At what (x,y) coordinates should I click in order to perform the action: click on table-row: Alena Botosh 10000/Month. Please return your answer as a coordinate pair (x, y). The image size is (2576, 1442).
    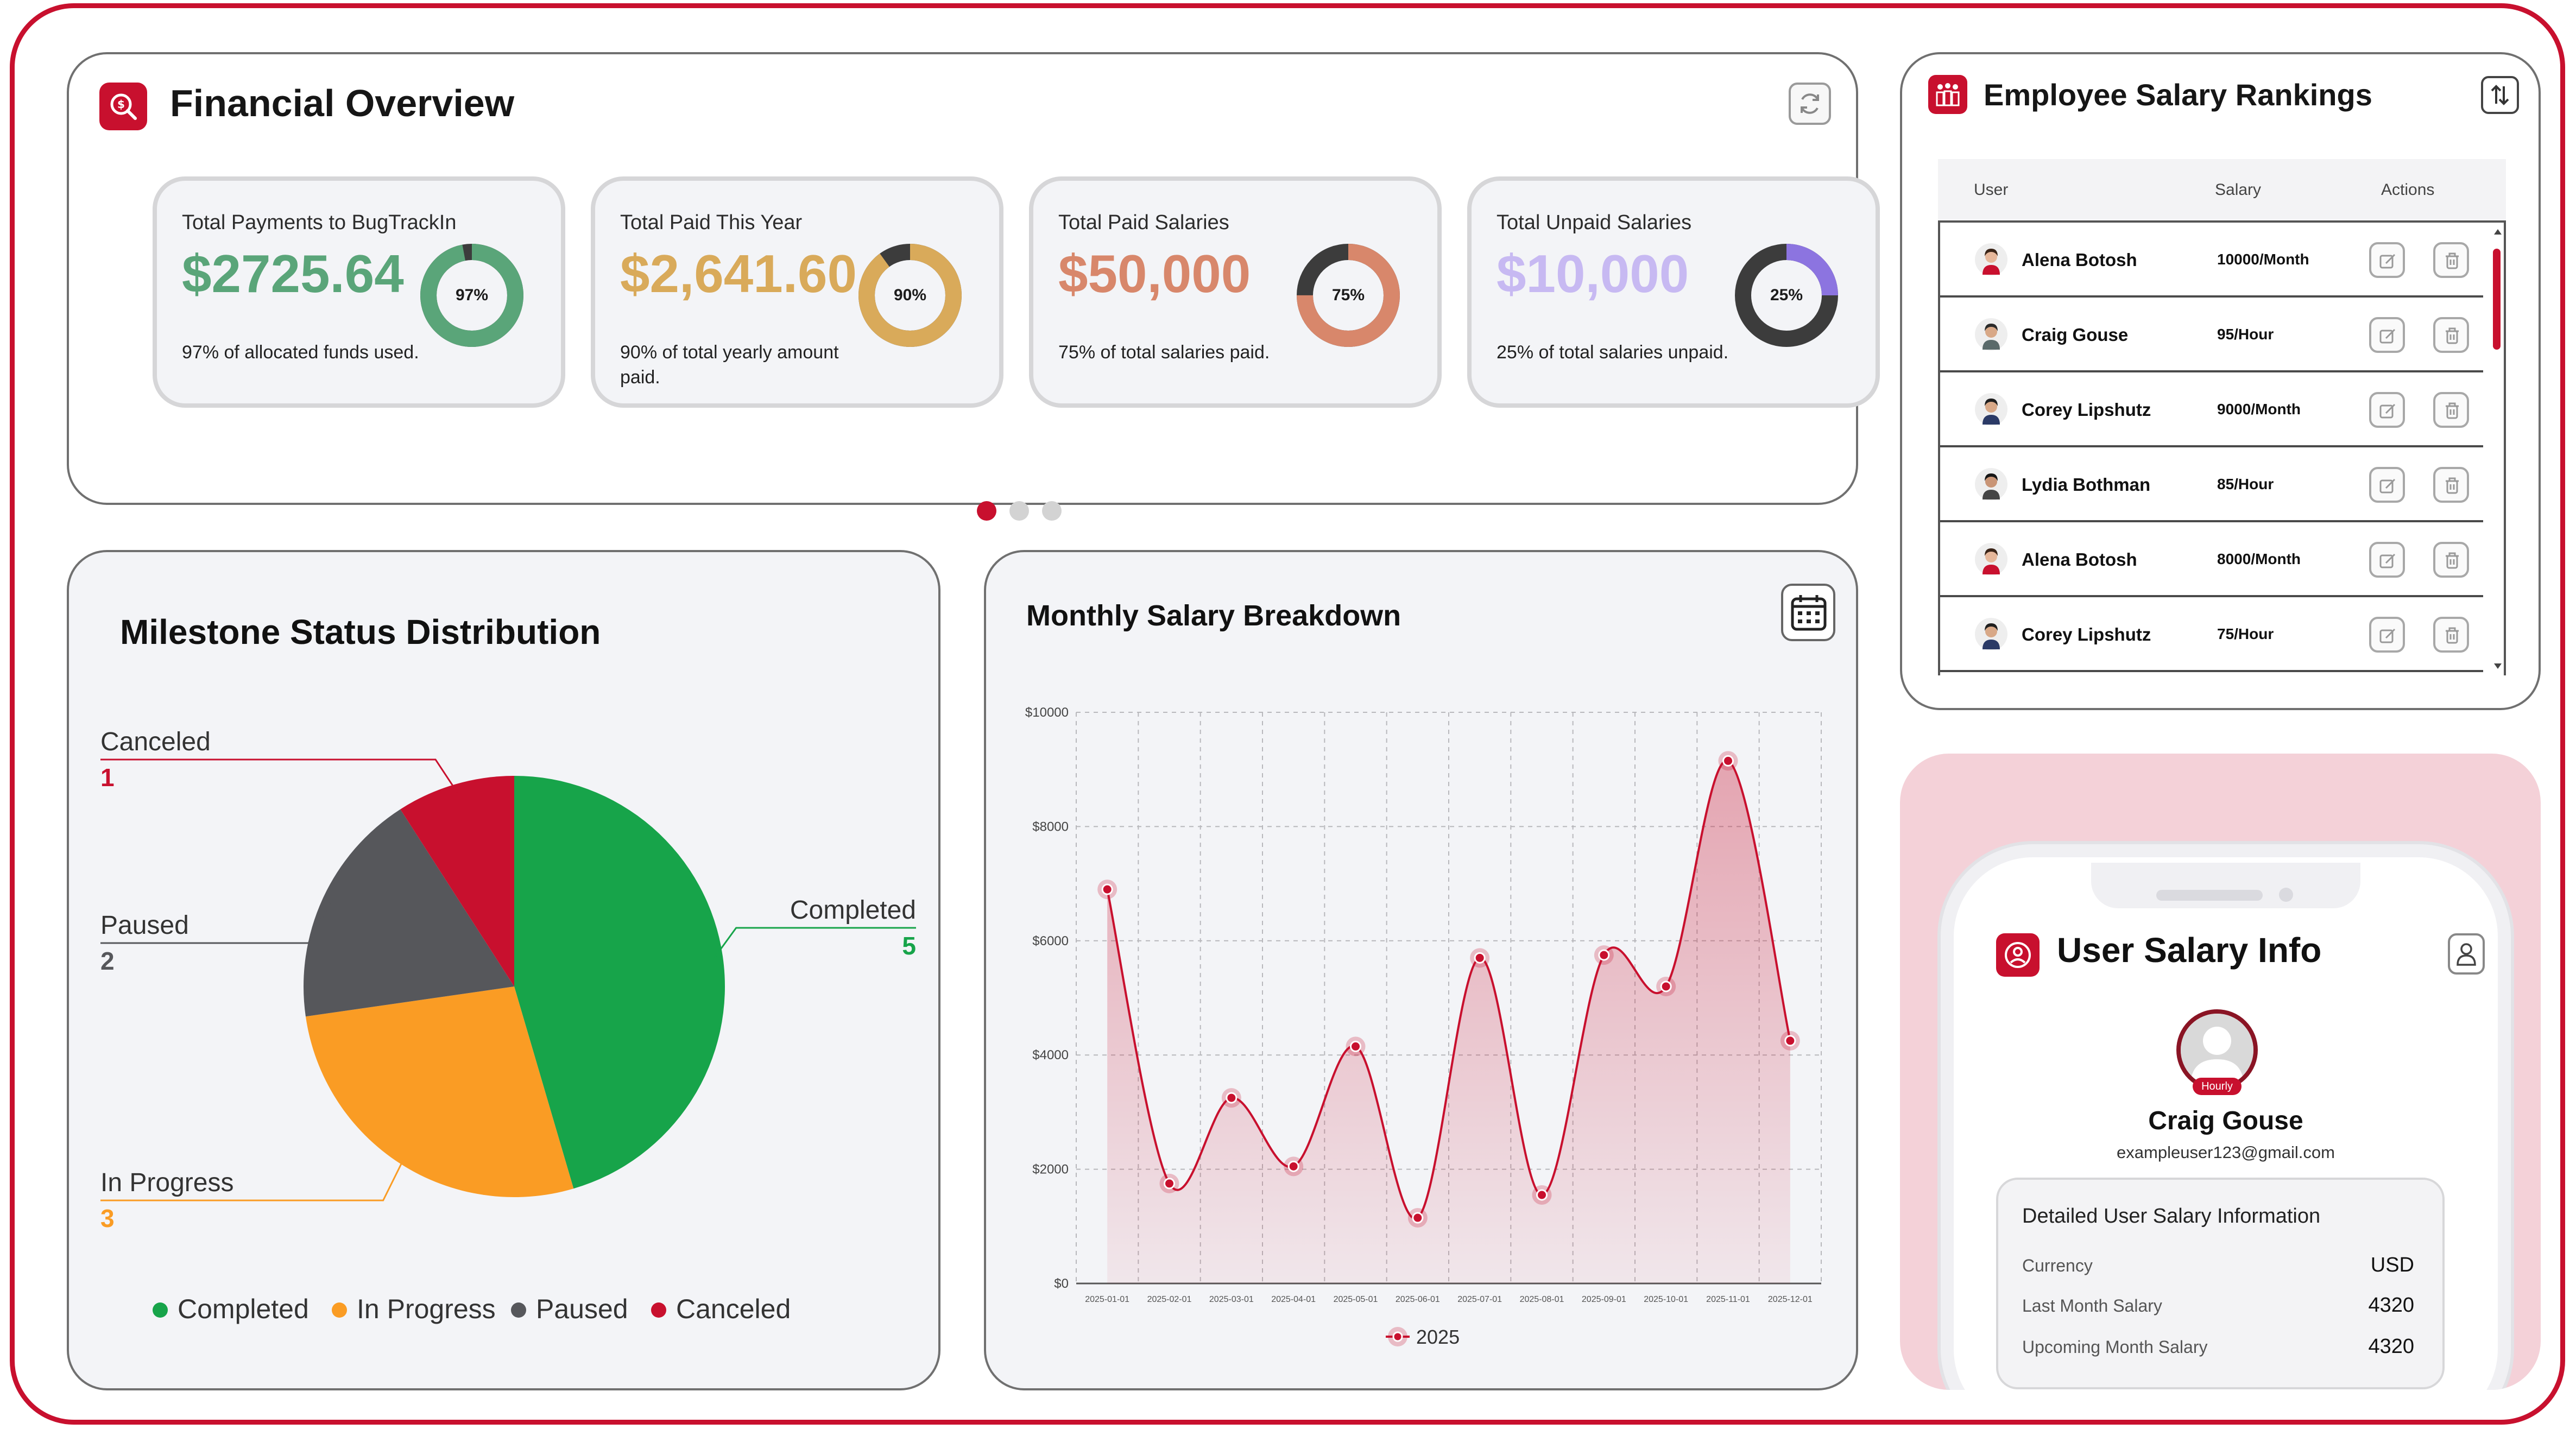
    Looking at the image, I should click on (2212, 260).